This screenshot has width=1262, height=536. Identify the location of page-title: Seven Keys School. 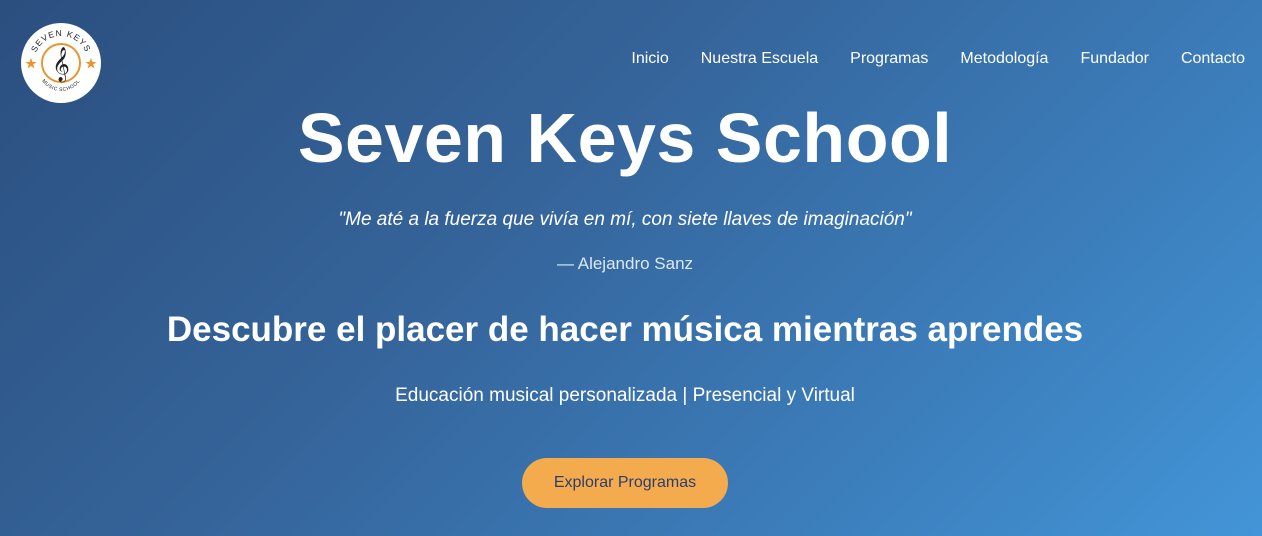
(625, 138).